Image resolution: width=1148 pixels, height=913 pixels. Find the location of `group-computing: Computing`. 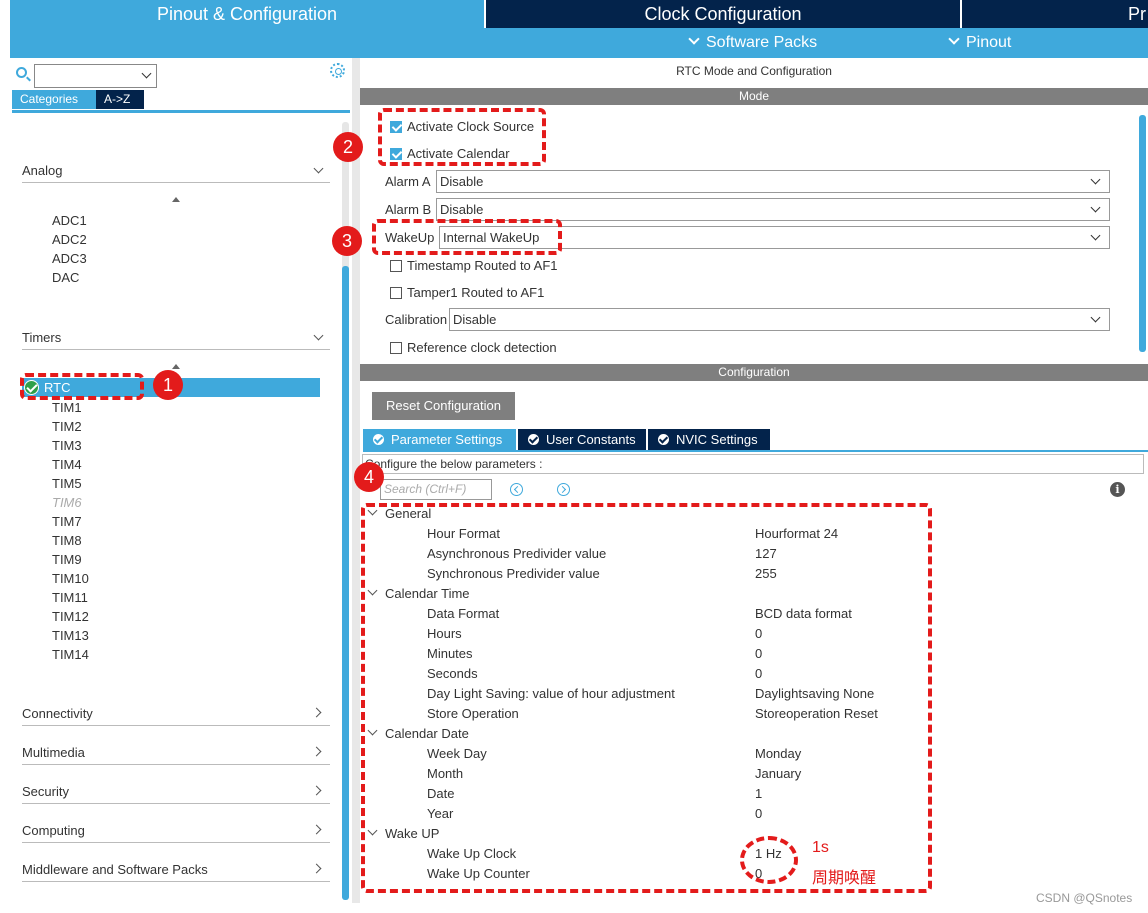

group-computing: Computing is located at coordinates (176, 833).